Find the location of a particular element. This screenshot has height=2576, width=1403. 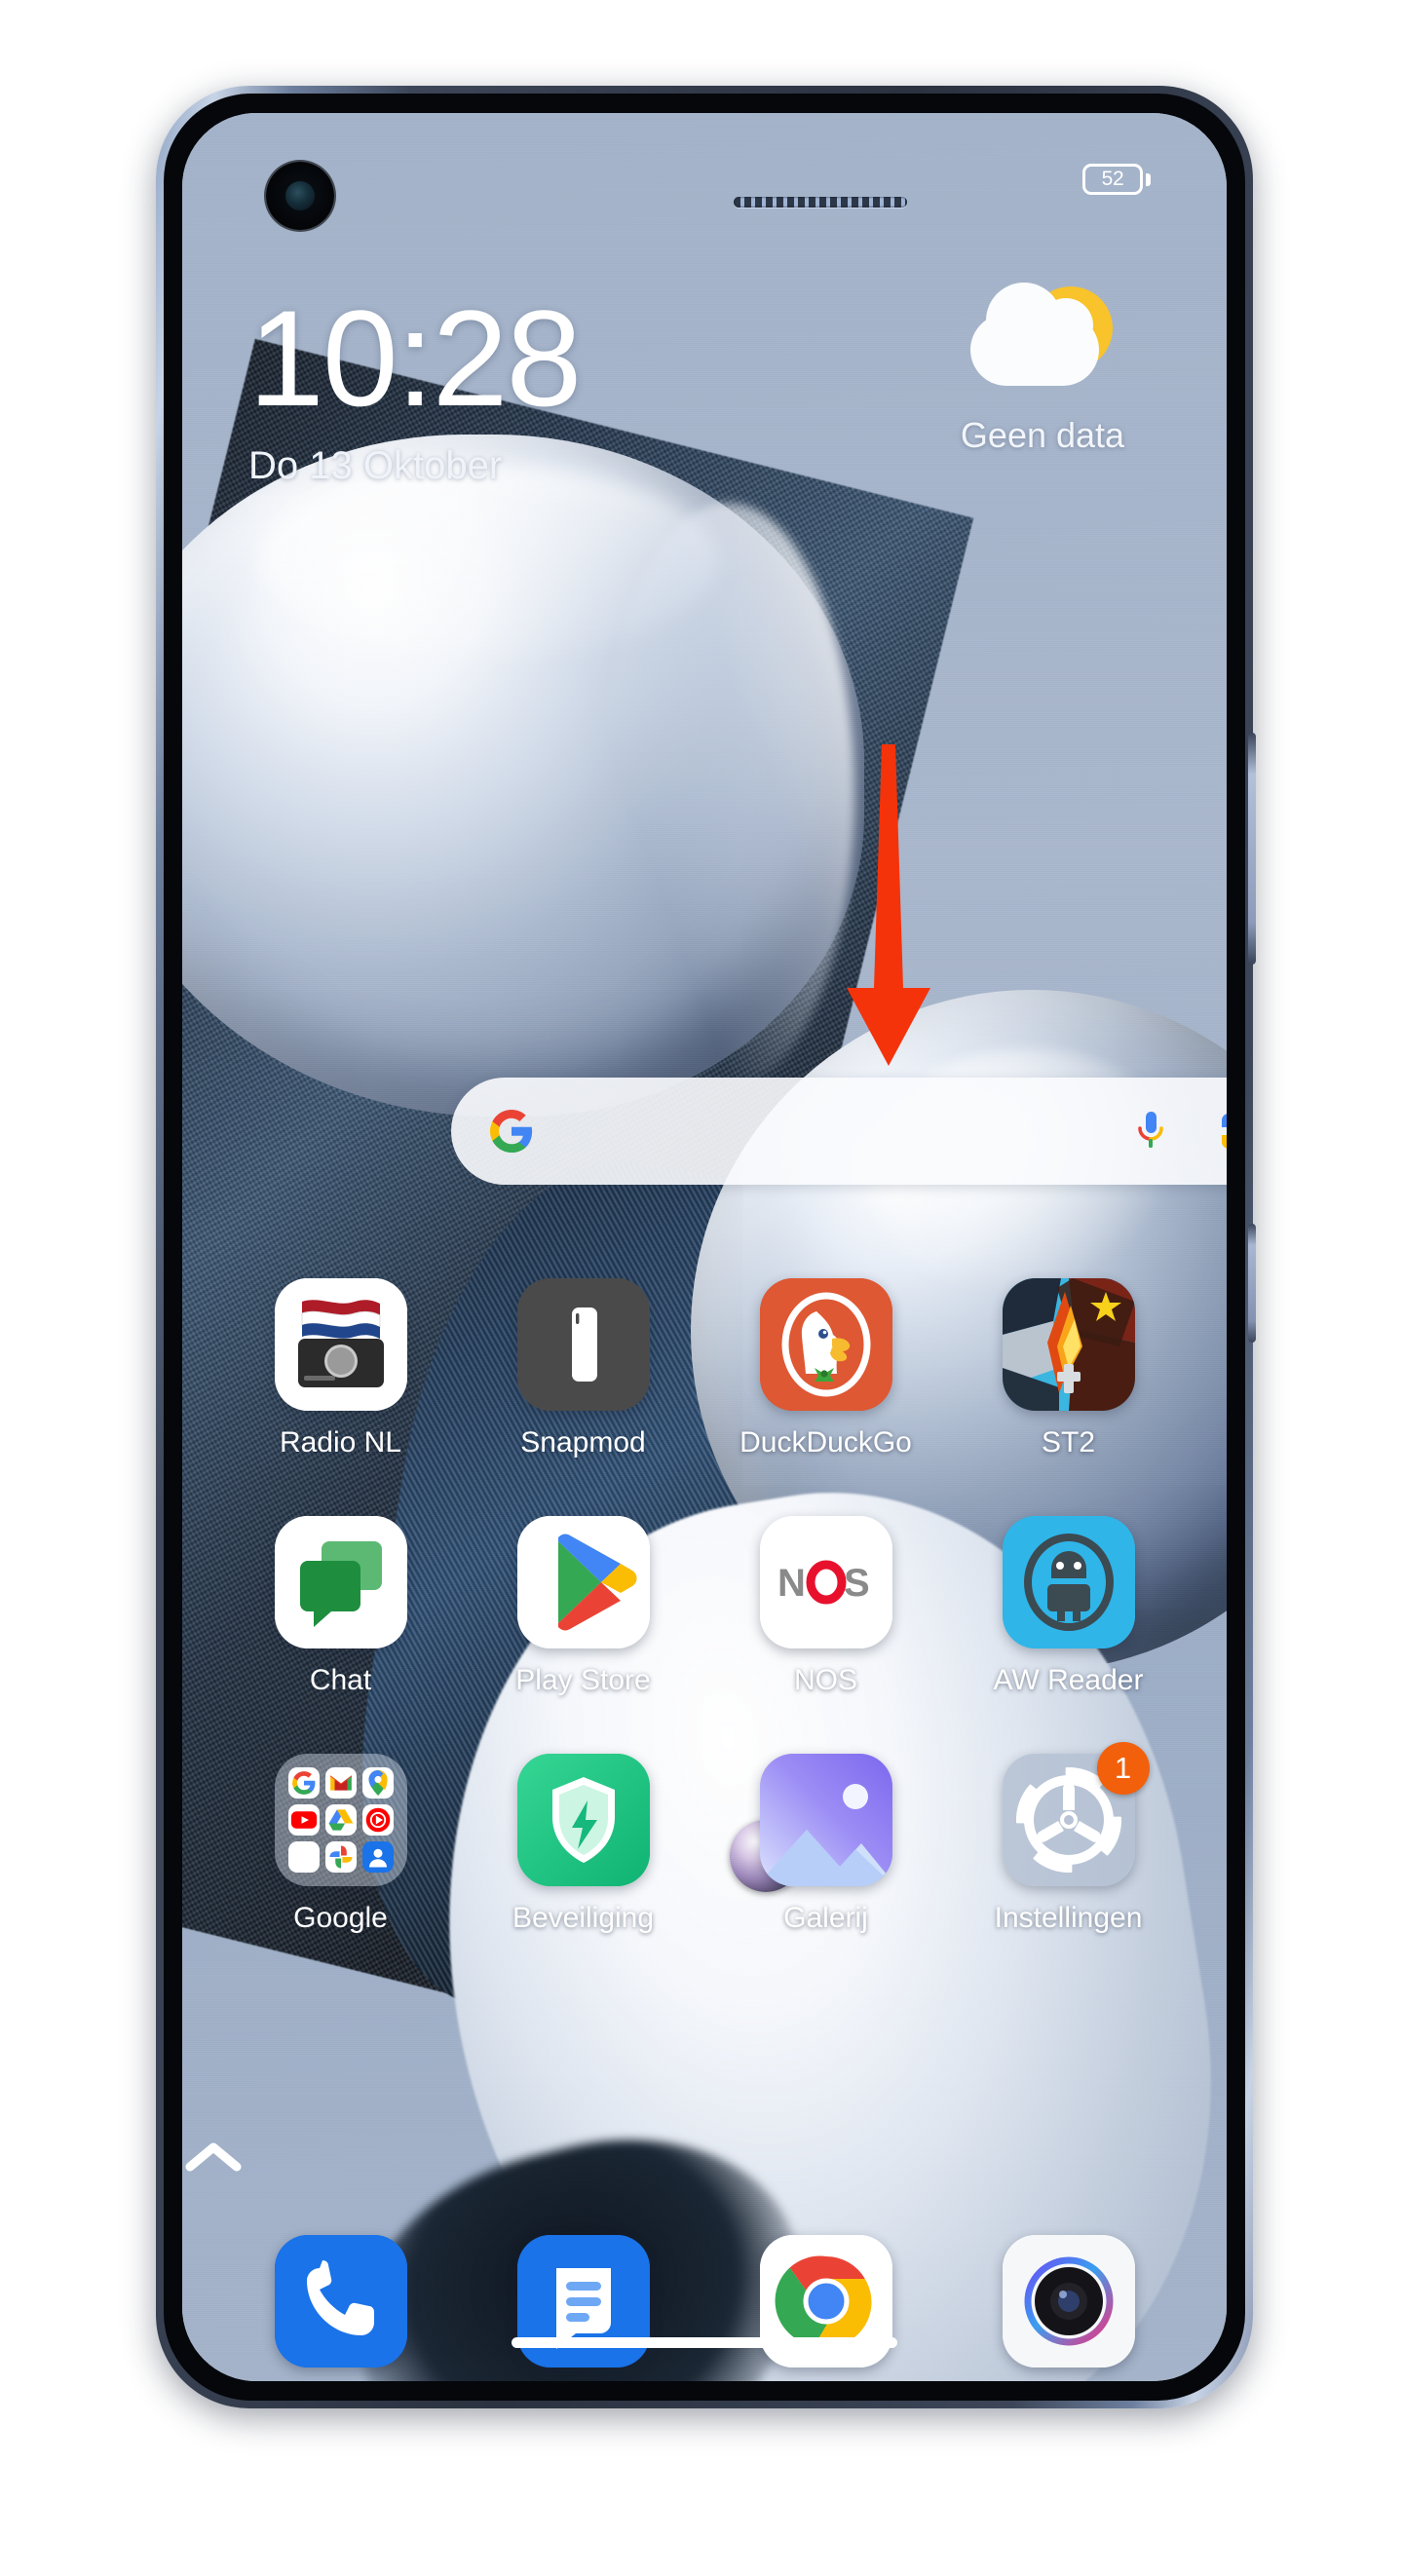

microphone-icon is located at coordinates (1150, 1131).